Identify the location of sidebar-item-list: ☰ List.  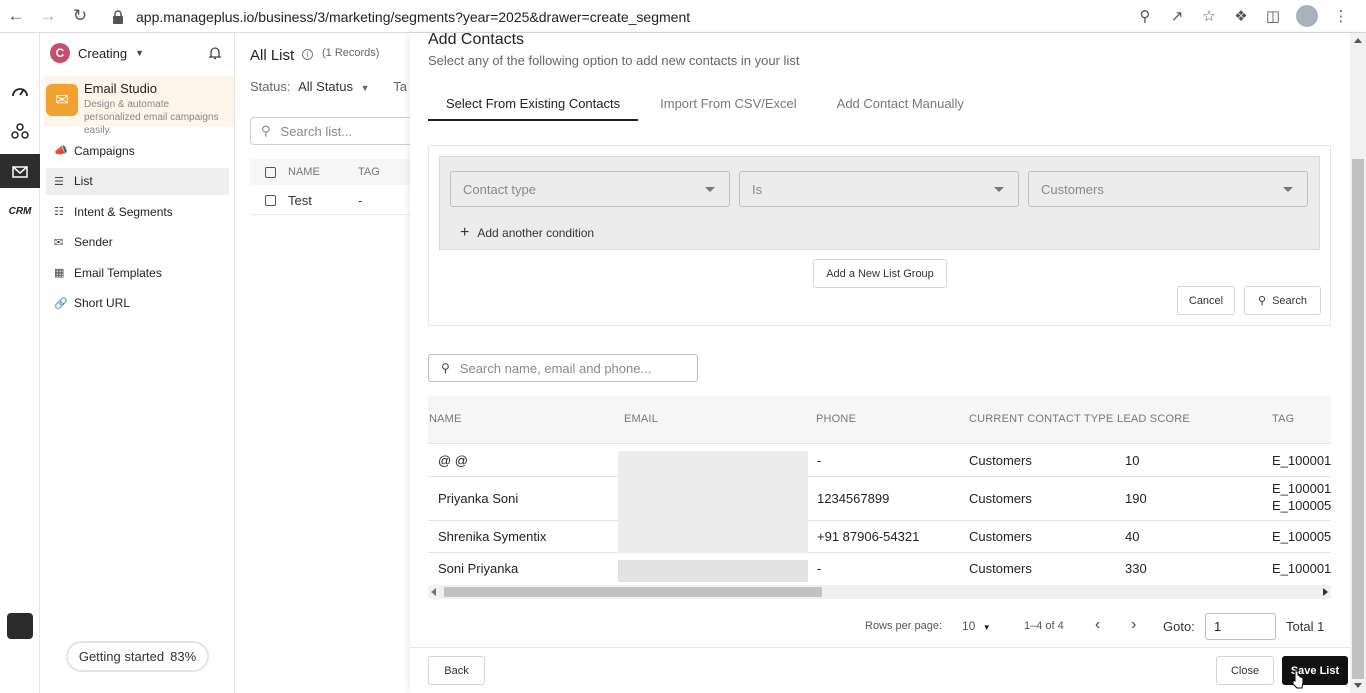
(137, 181).